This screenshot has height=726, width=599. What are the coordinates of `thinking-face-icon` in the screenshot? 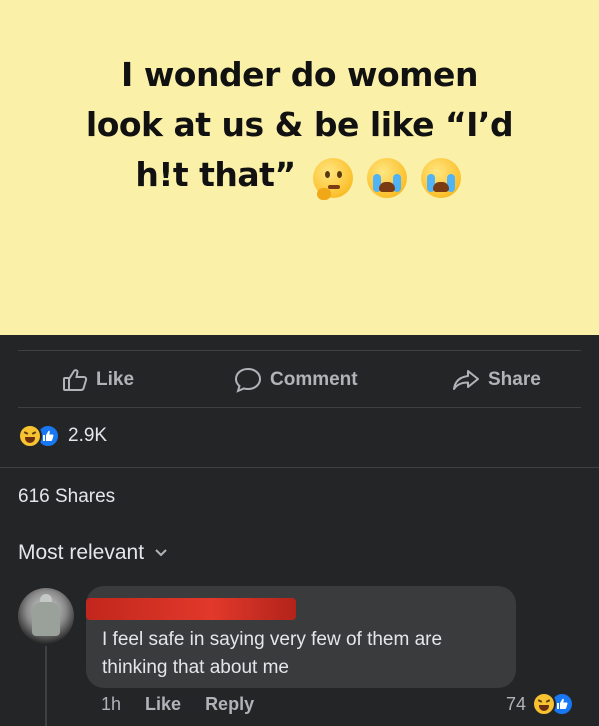 It's located at (332, 179).